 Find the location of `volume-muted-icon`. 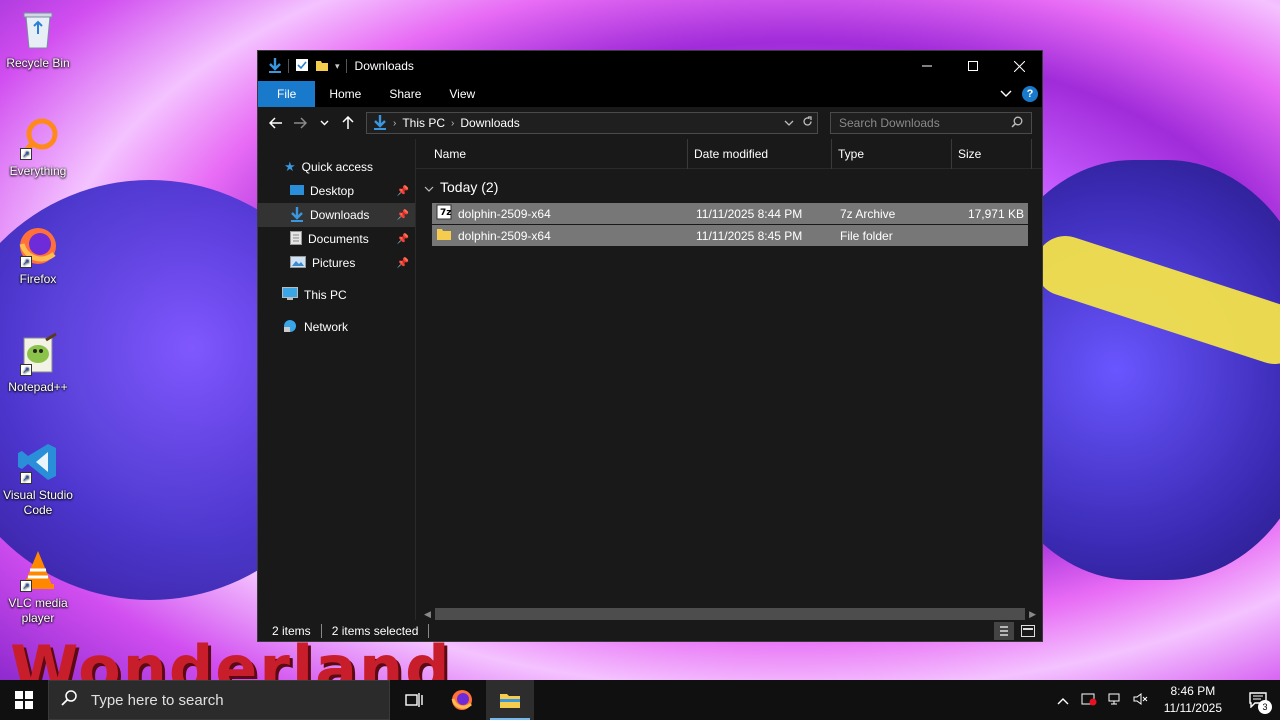

volume-muted-icon is located at coordinates (1141, 700).